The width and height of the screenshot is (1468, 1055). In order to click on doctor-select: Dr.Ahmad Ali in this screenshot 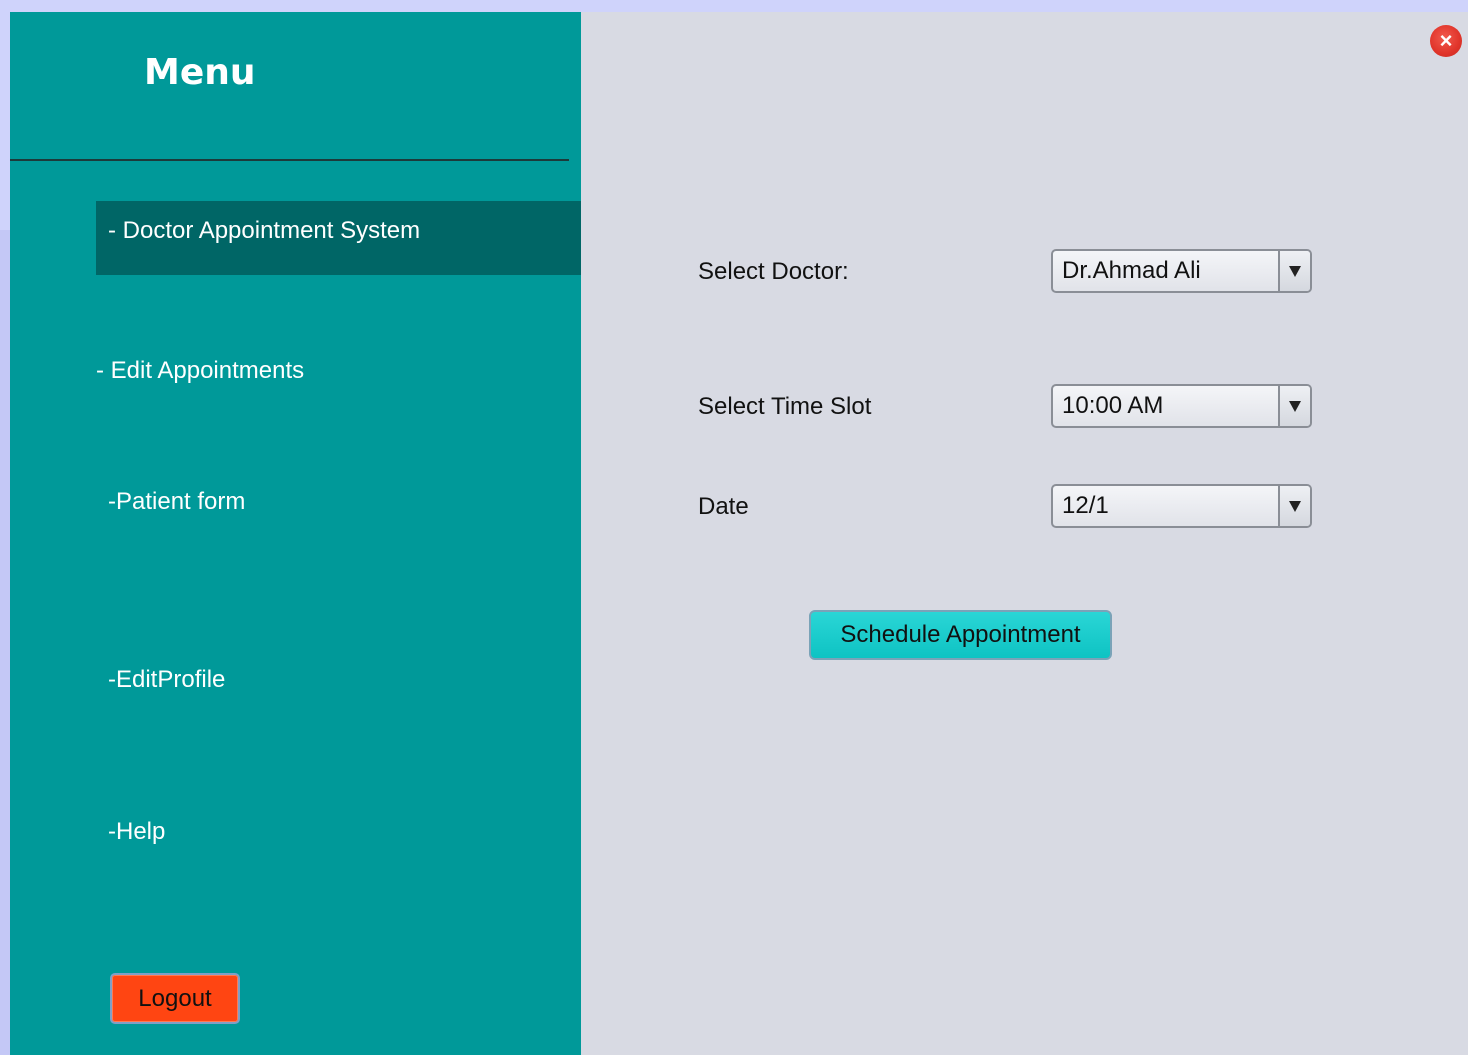, I will do `click(1181, 271)`.